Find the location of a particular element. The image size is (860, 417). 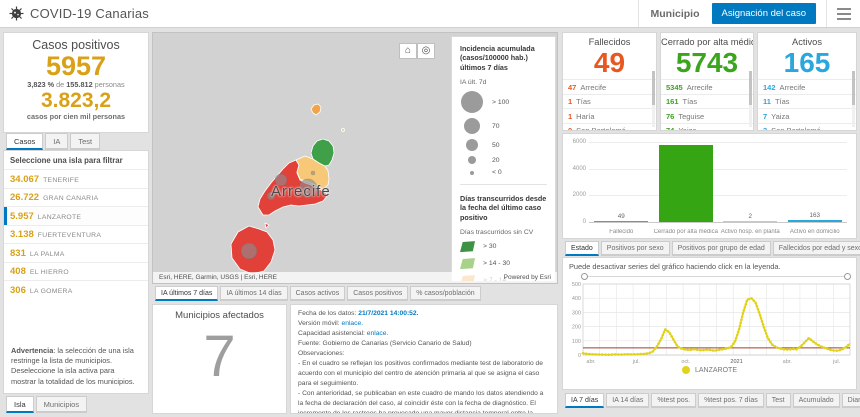

svg-text: 2021 is located at coordinates (736, 362).